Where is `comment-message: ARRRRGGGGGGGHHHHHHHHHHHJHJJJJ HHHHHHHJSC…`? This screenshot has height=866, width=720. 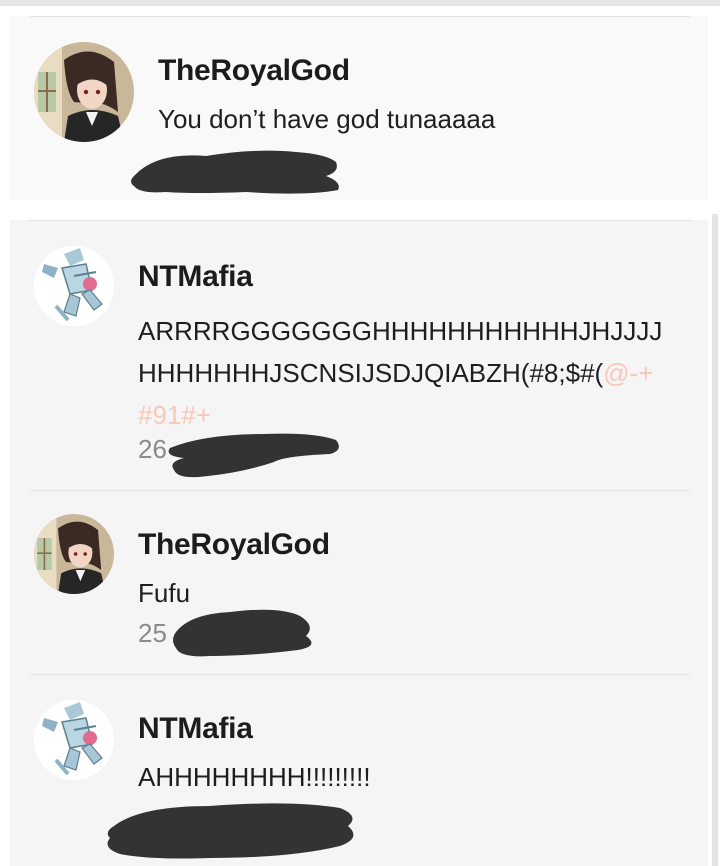 comment-message: ARRRRGGGGGGGHHHHHHHHHHHJHJJJJ HHHHHHHJSC… is located at coordinates (400, 373).